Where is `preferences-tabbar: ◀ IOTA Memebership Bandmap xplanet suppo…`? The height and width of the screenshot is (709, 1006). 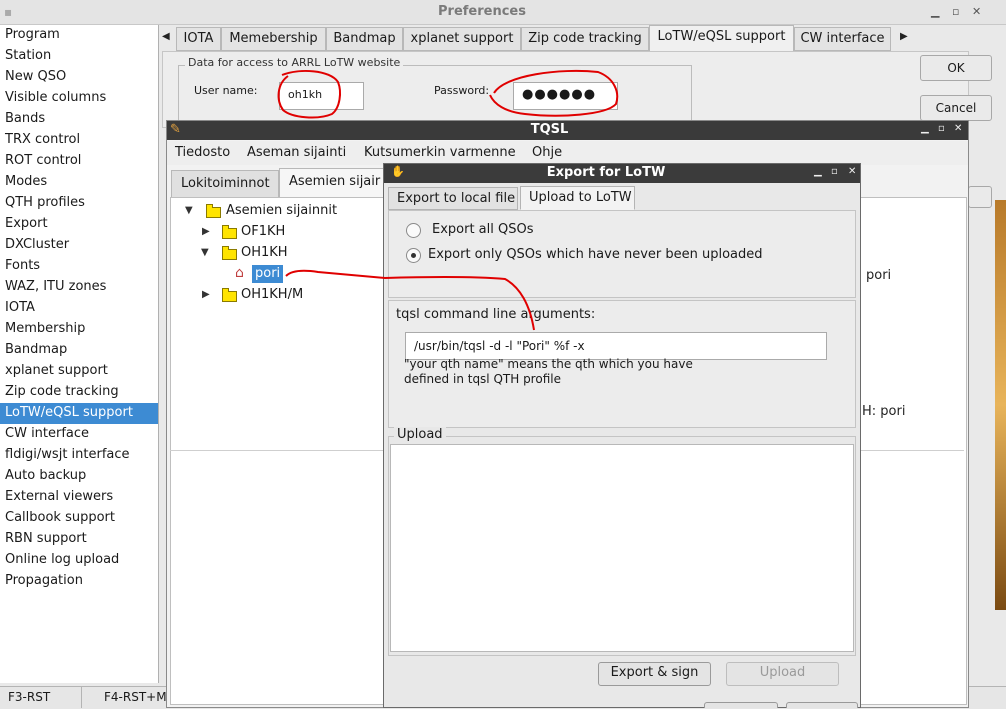 preferences-tabbar: ◀ IOTA Memebership Bandmap xplanet suppo… is located at coordinates (540, 38).